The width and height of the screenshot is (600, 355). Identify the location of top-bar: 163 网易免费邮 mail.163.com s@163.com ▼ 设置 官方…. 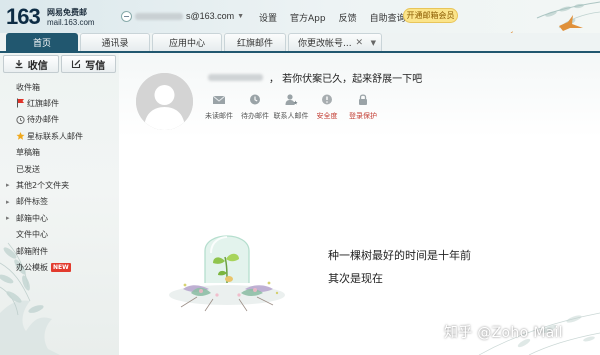
(300, 16).